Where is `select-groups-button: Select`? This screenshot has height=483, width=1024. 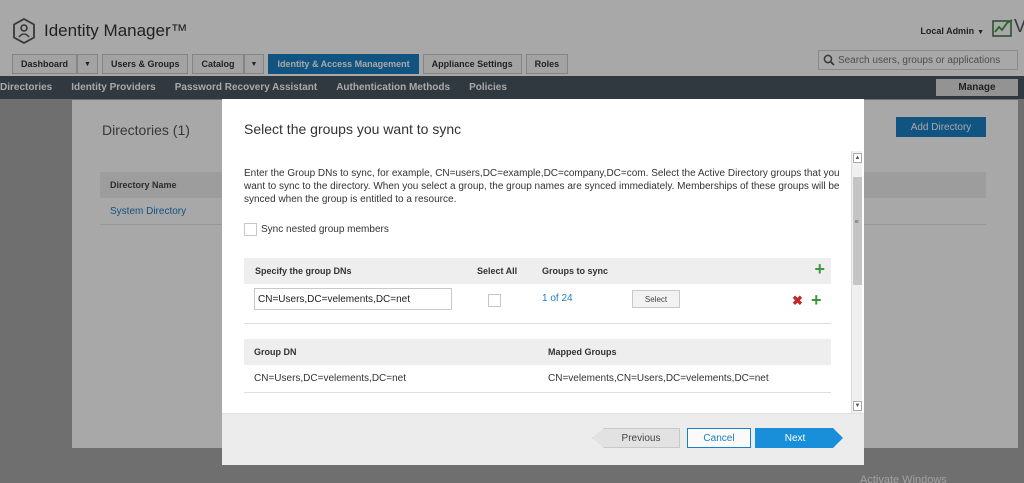 select-groups-button: Select is located at coordinates (656, 299).